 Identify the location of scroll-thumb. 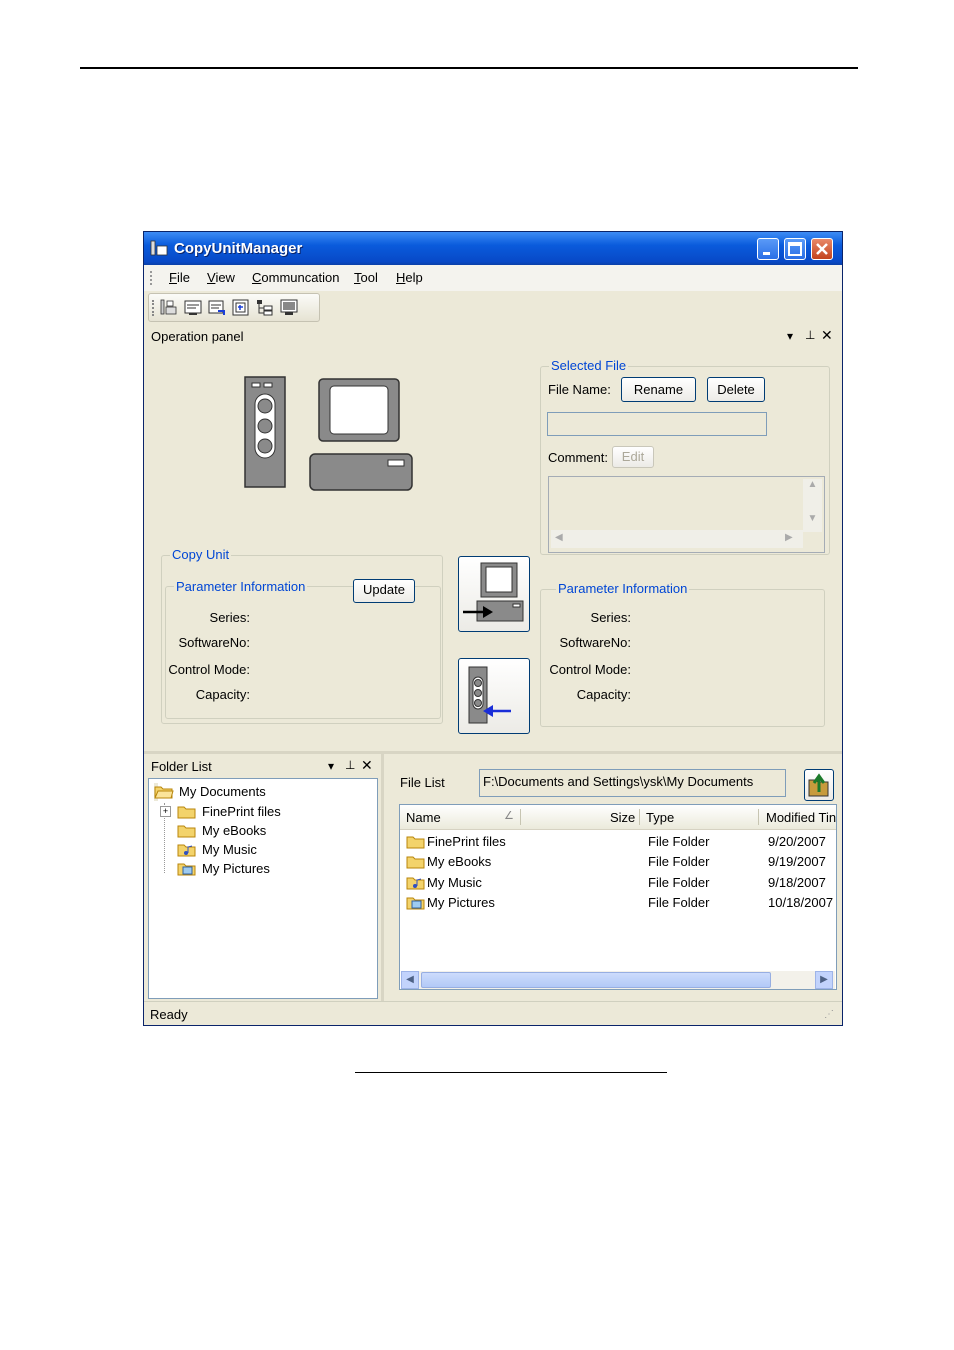
(596, 980).